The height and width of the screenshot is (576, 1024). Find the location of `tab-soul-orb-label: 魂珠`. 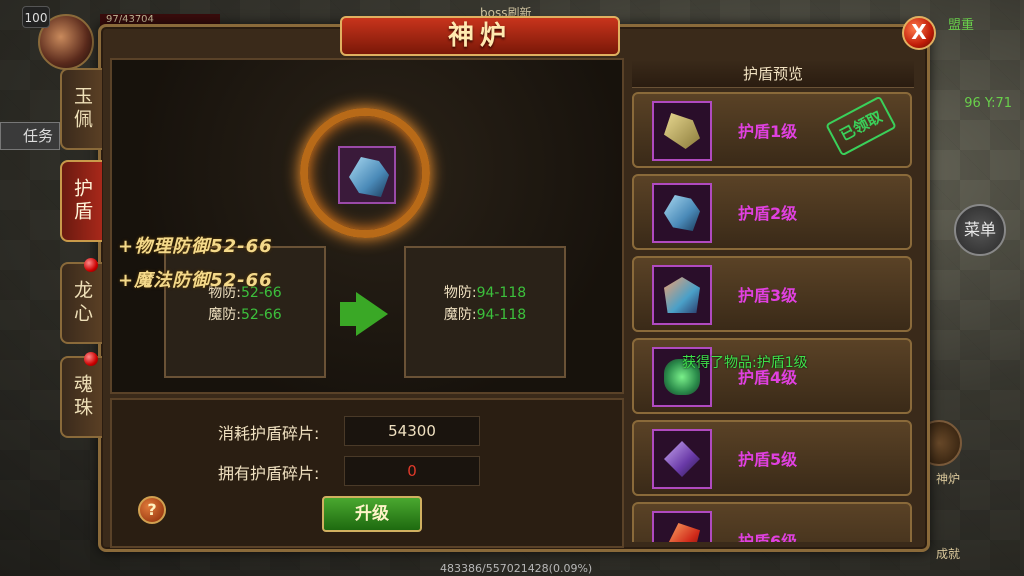

tab-soul-orb-label: 魂珠 is located at coordinates (82, 397).